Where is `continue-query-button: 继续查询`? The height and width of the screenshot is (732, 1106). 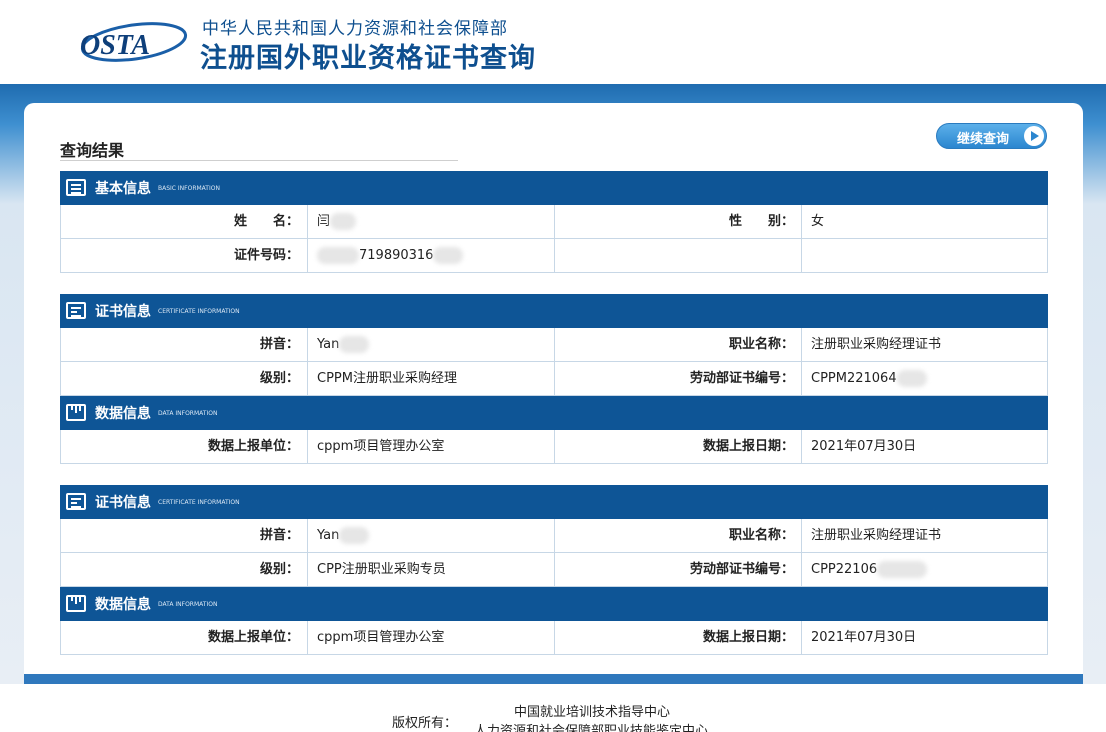
continue-query-button: 继续查询 is located at coordinates (991, 136).